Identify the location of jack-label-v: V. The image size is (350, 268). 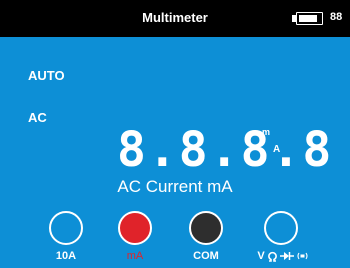
(261, 256).